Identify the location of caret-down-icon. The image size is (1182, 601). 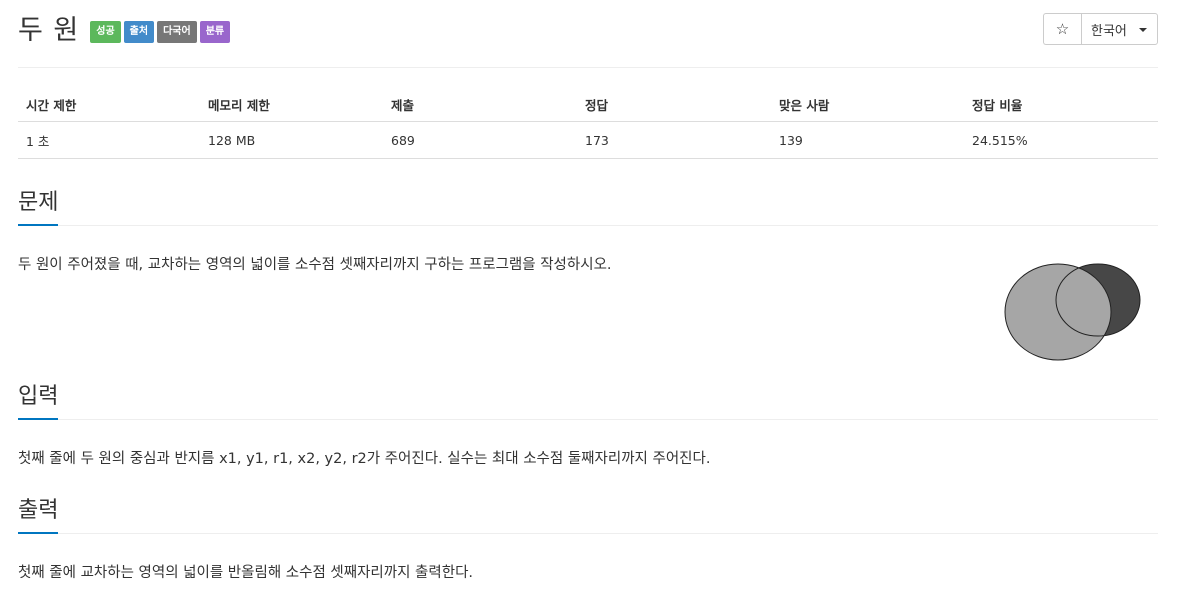
(1143, 30).